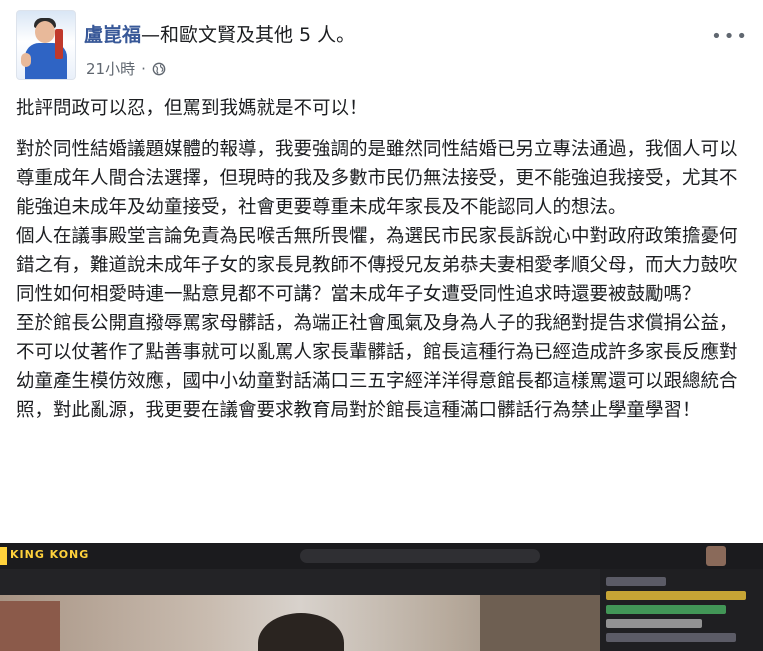 The image size is (763, 651). I want to click on post-time: 21小時, so click(110, 68).